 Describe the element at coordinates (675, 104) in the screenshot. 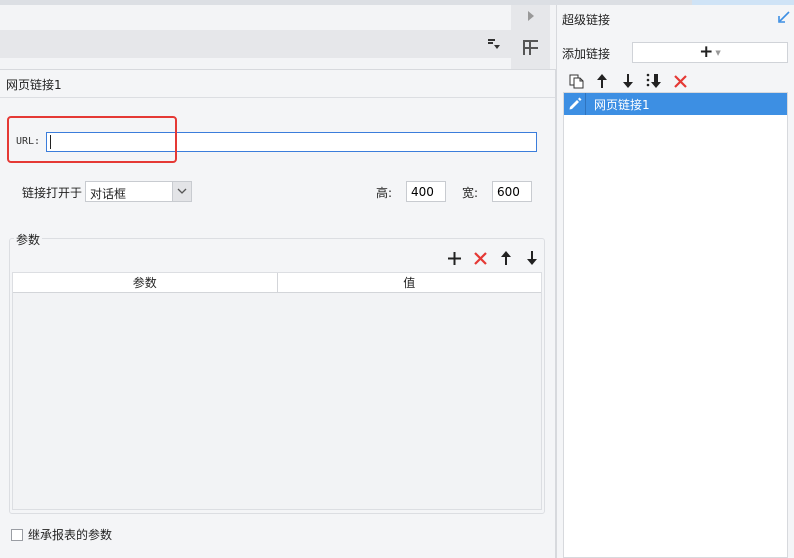

I see `list-item: 网页链接1` at that location.